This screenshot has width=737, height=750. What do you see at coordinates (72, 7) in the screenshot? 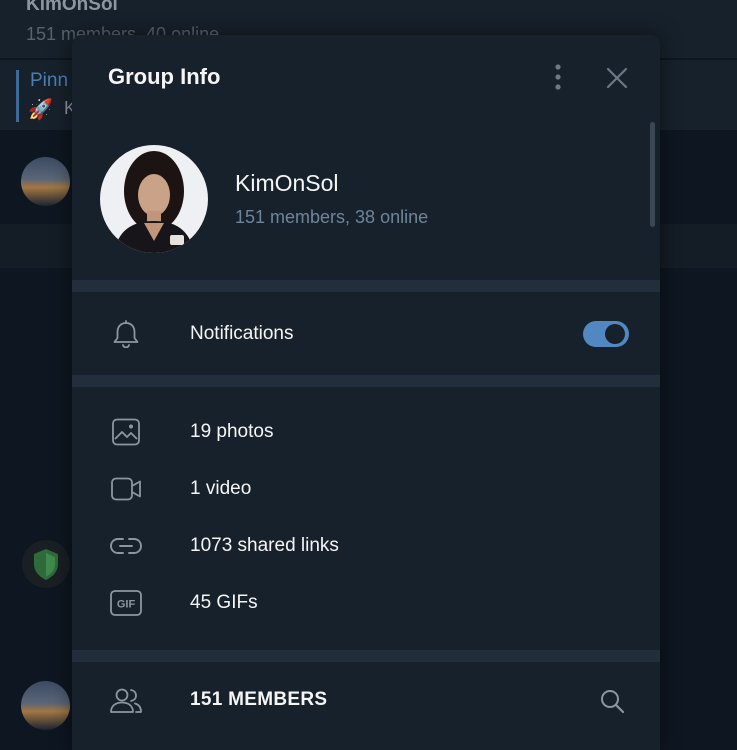
I see `chat-title: KimOnSol` at bounding box center [72, 7].